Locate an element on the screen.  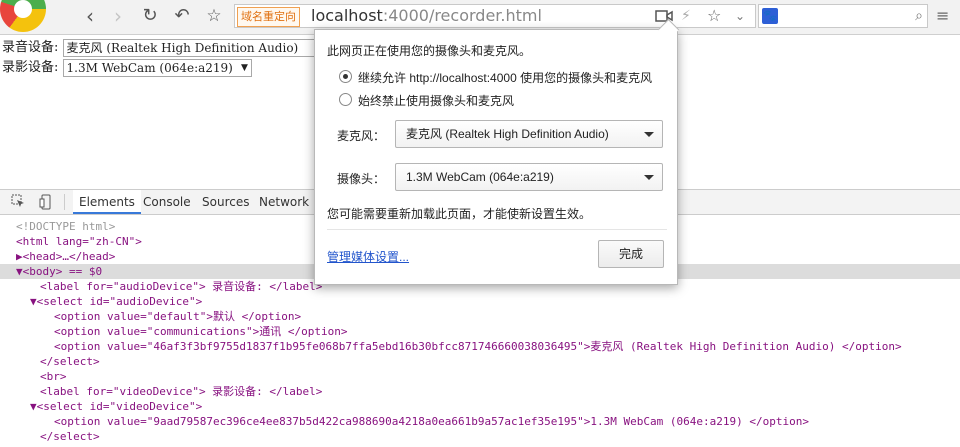
tab-console: Console is located at coordinates (167, 202).